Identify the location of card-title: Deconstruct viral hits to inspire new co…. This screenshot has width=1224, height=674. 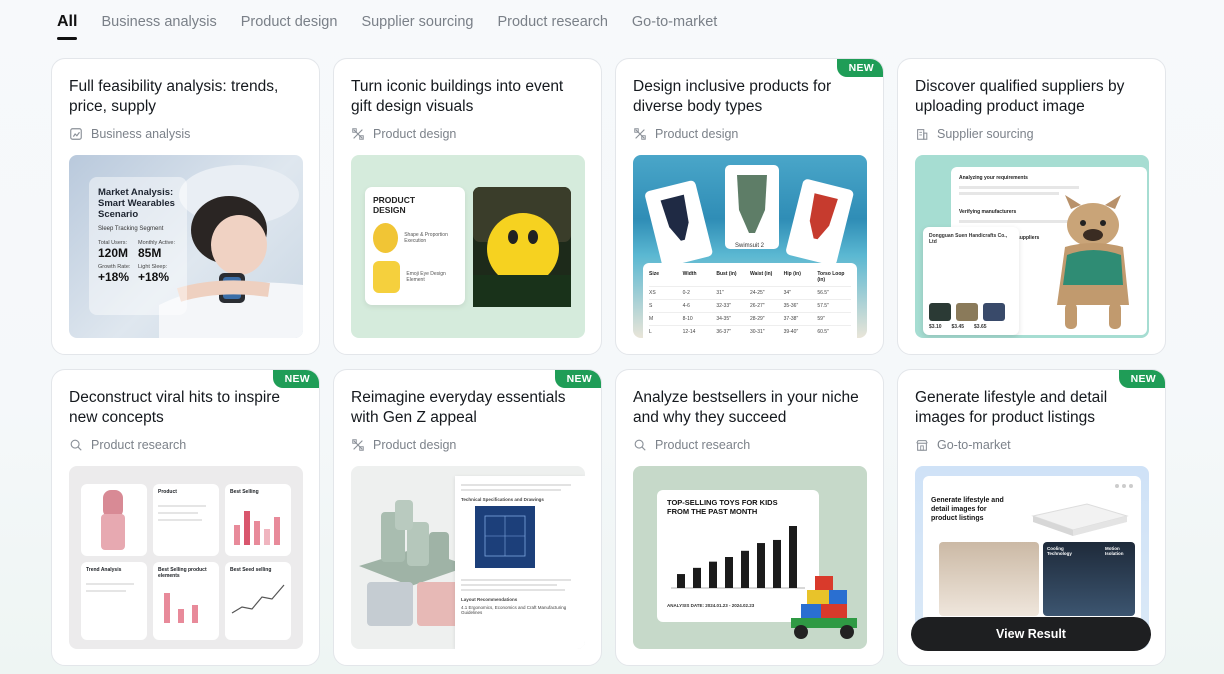
(175, 407).